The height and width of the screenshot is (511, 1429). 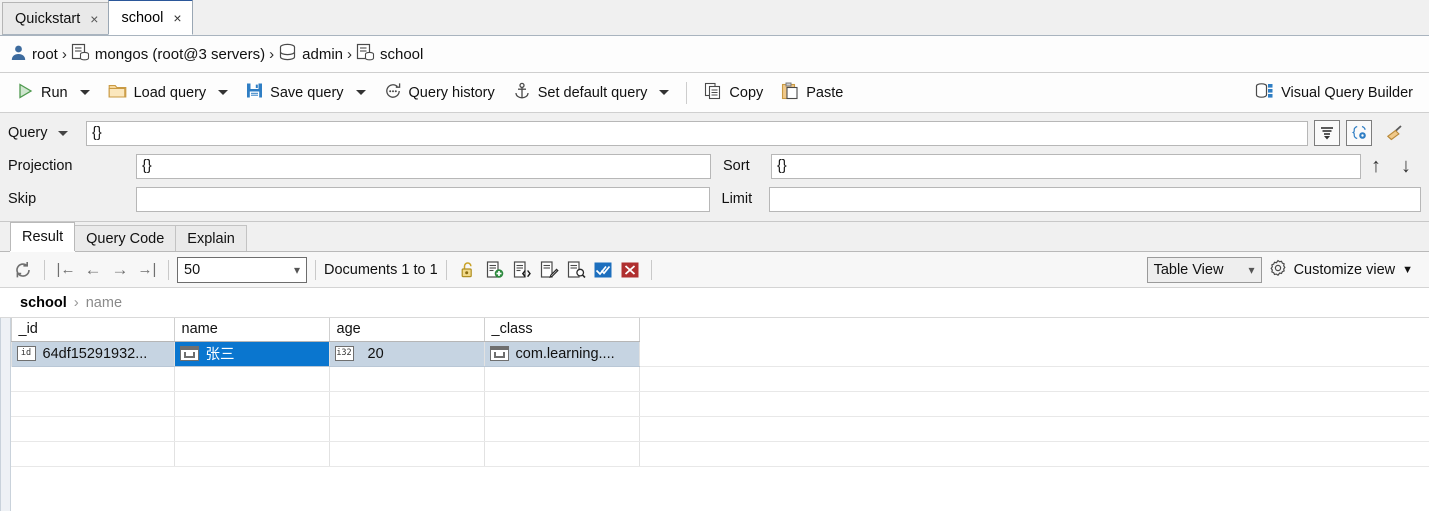 What do you see at coordinates (733, 93) in the screenshot?
I see `copy-button: Copy` at bounding box center [733, 93].